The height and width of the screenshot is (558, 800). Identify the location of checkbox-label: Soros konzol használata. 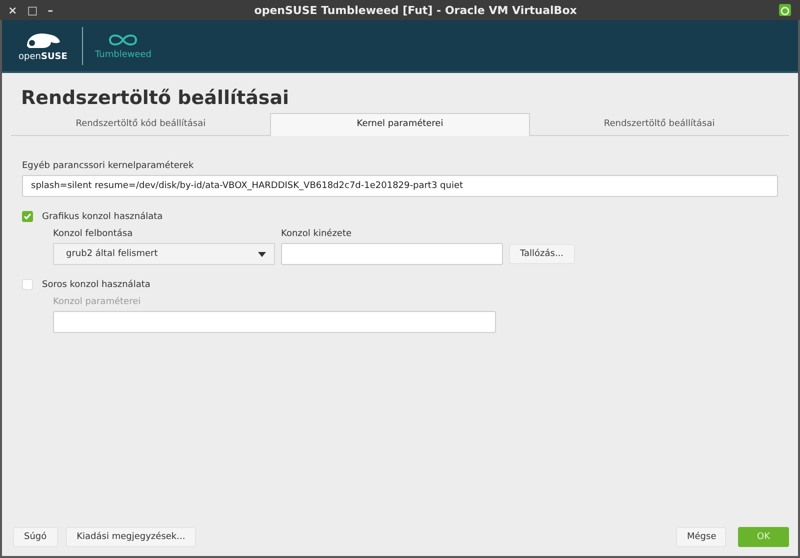
(96, 285).